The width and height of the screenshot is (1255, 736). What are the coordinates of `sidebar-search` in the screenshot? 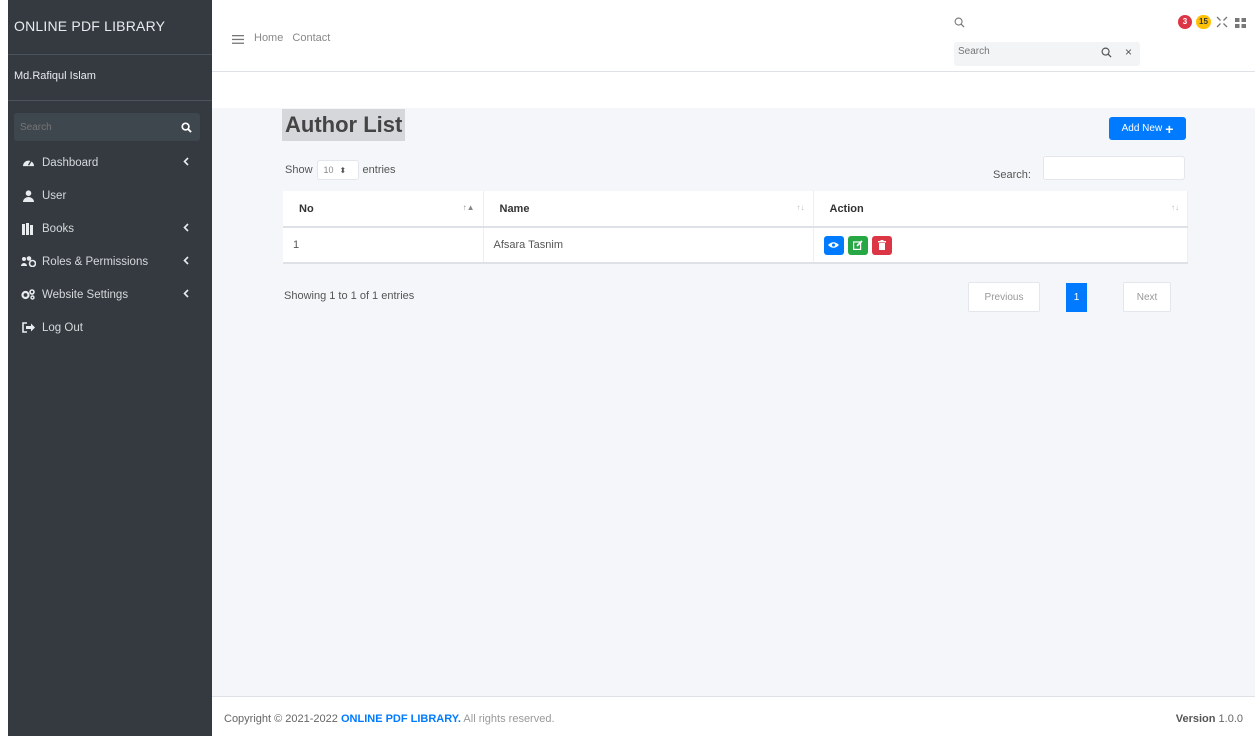 It's located at (107, 127).